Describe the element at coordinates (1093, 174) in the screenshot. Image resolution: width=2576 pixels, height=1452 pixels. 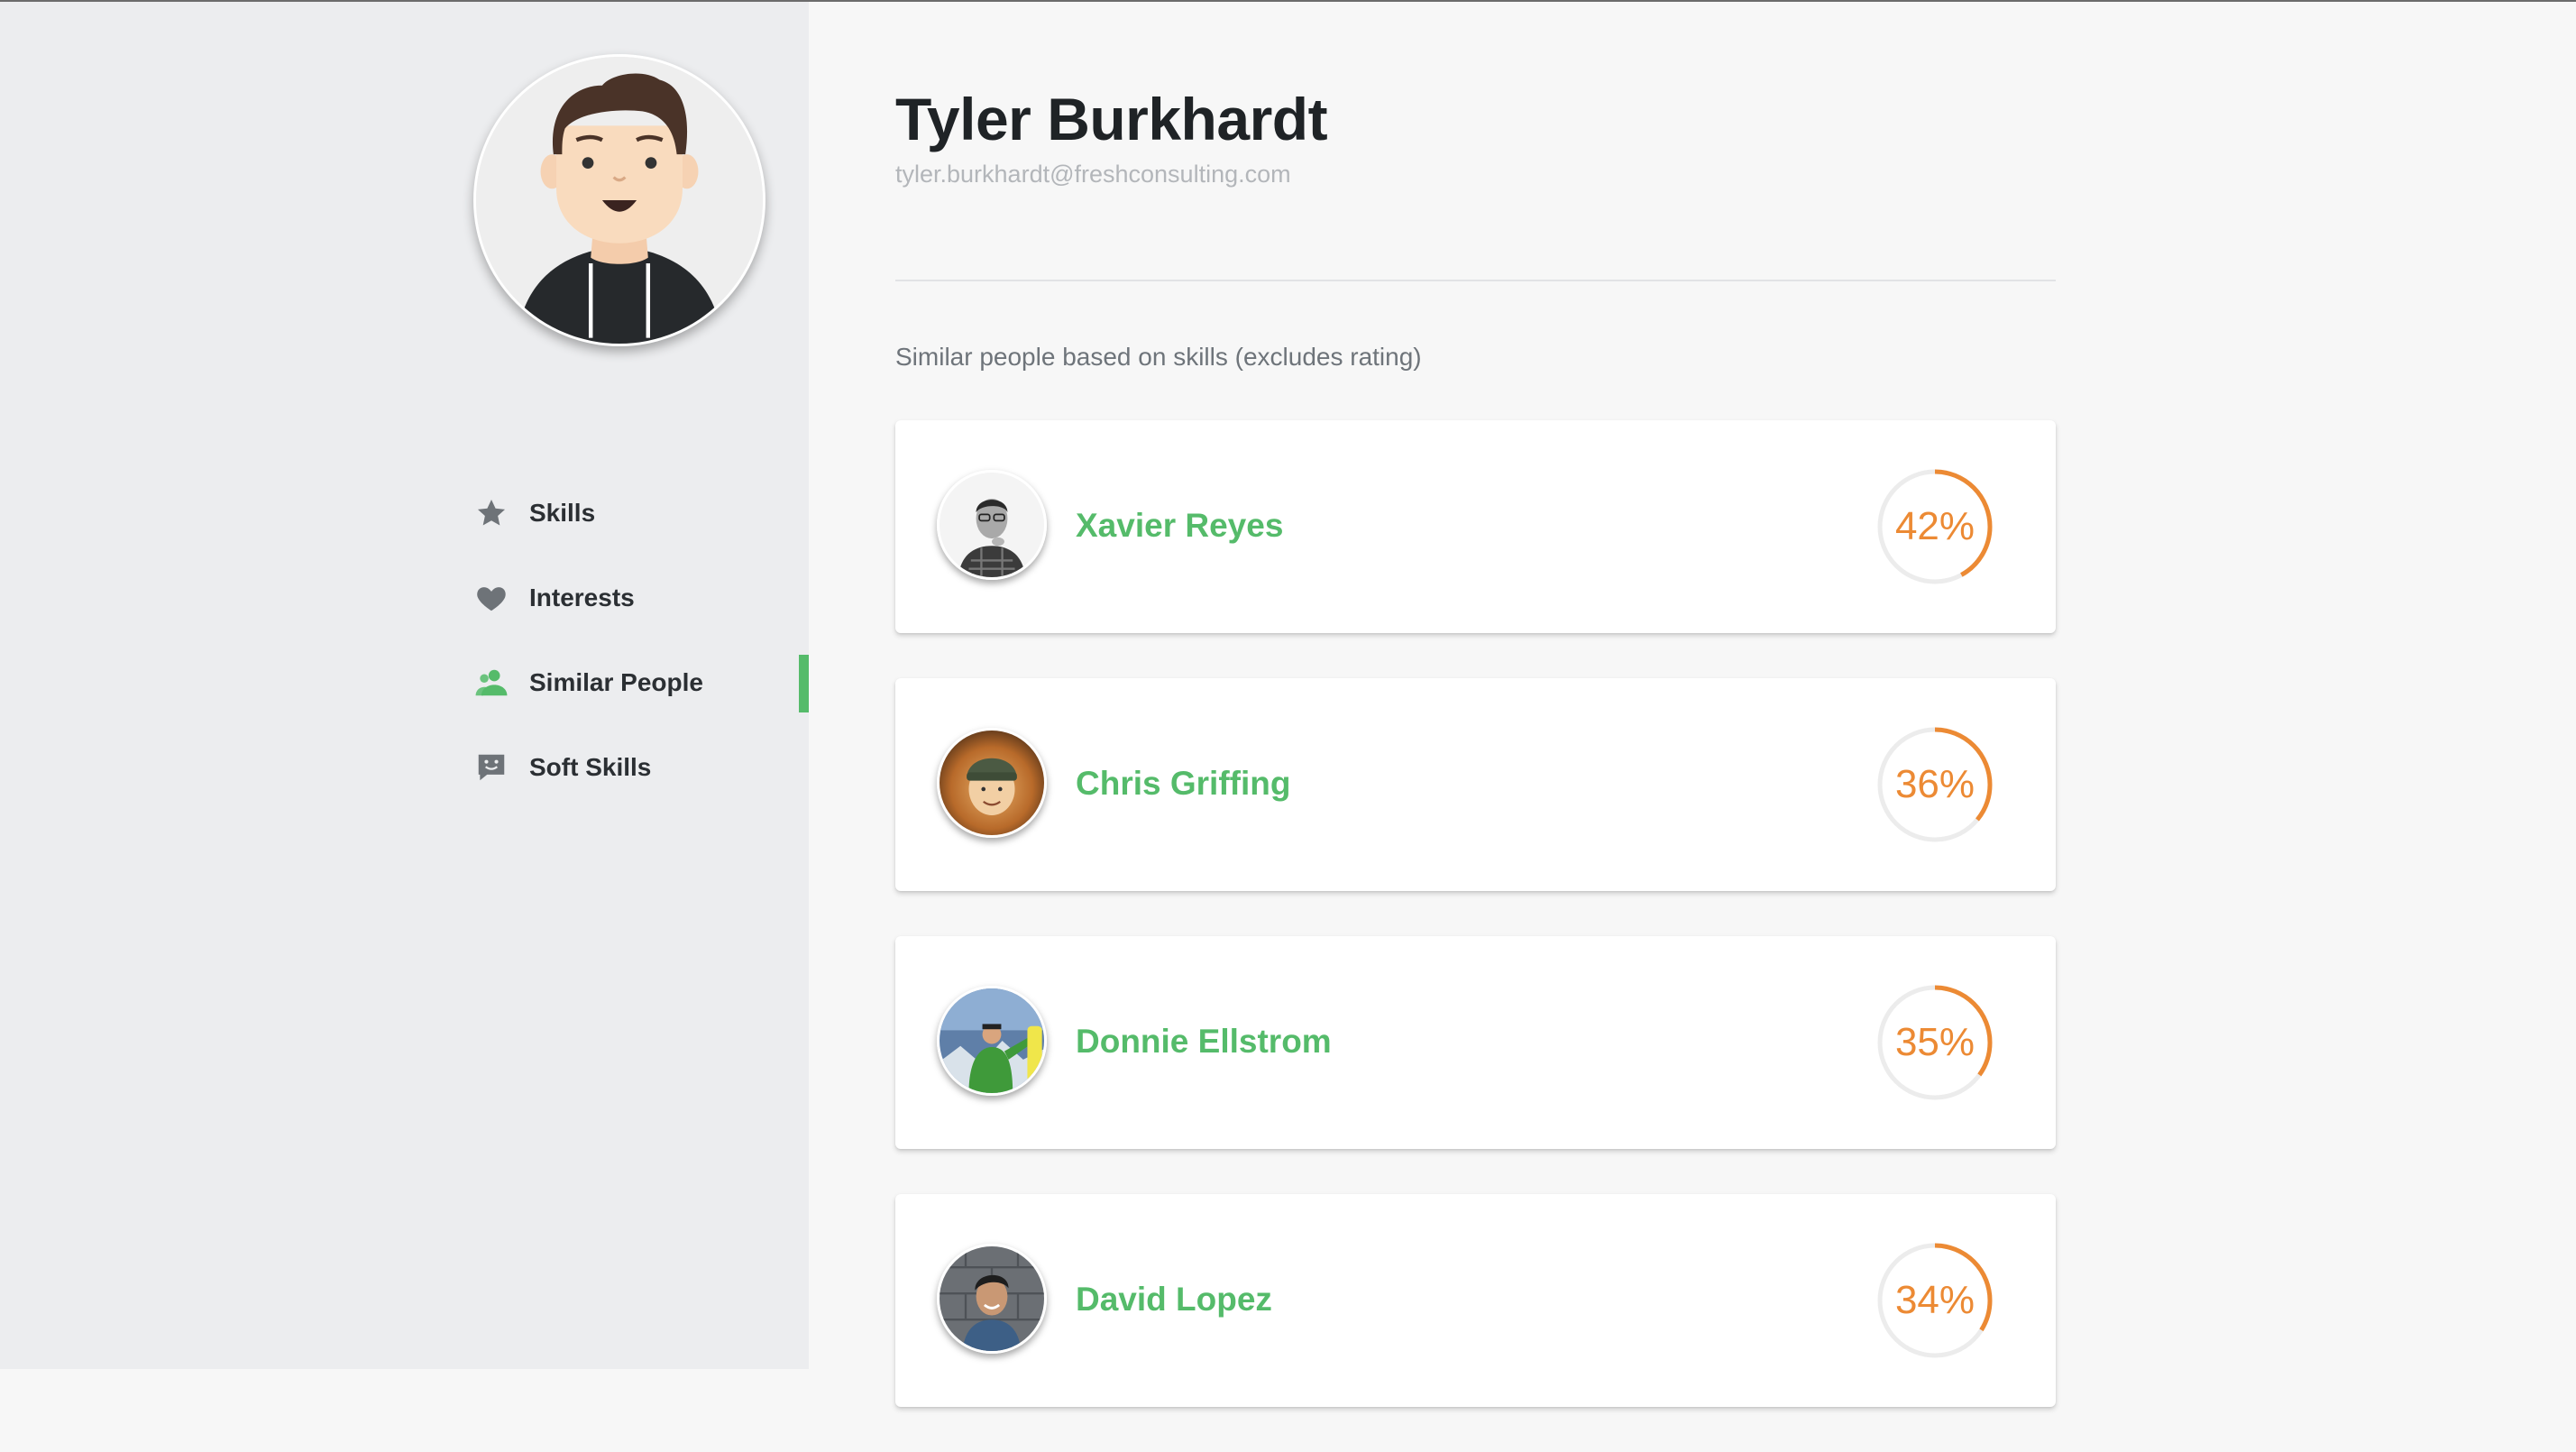
I see `user-email: tyler.burkhardt@freshconsulting.com` at that location.